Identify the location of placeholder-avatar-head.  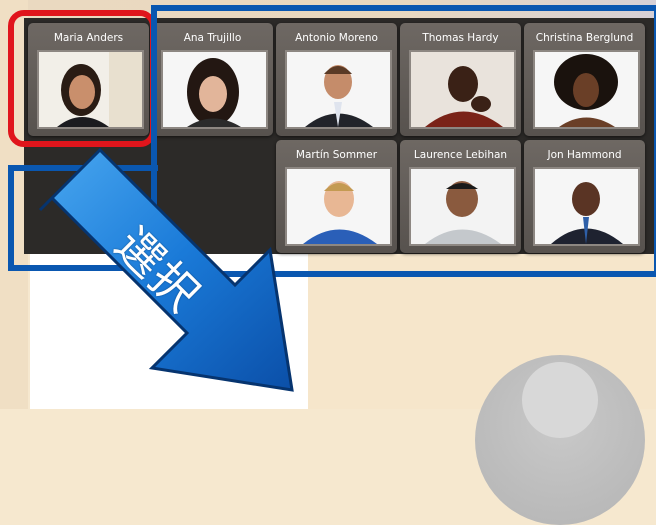
(560, 400).